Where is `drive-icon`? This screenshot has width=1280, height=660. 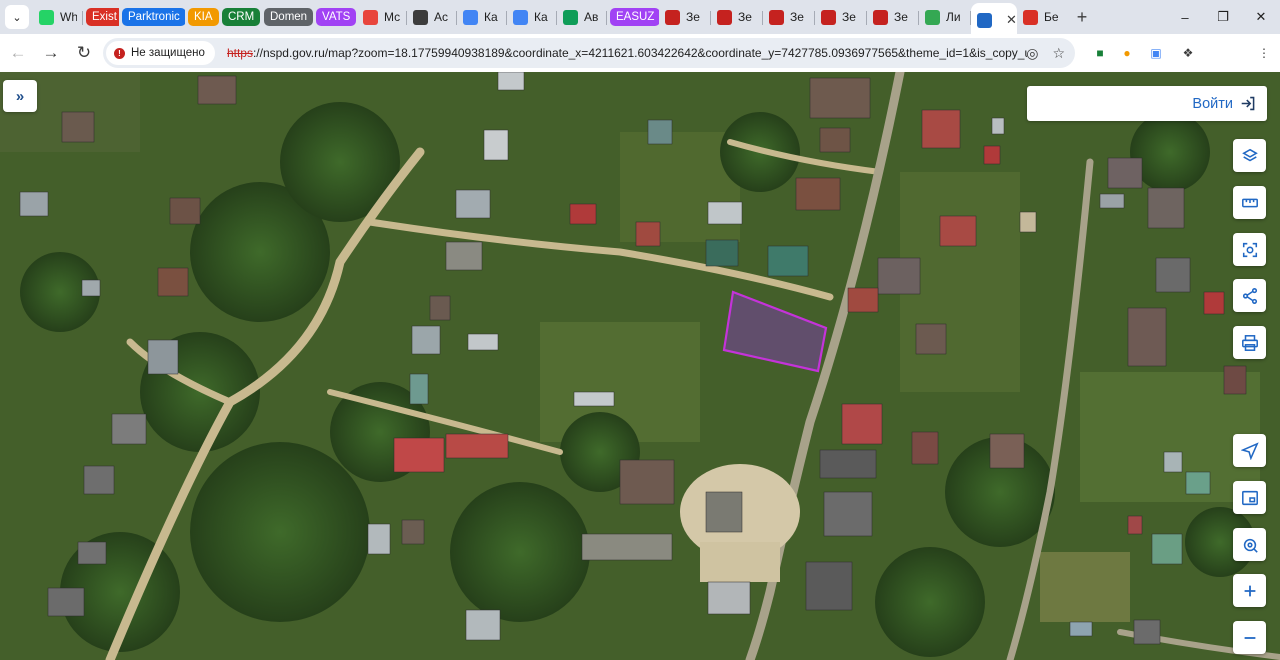
drive-icon is located at coordinates (570, 17).